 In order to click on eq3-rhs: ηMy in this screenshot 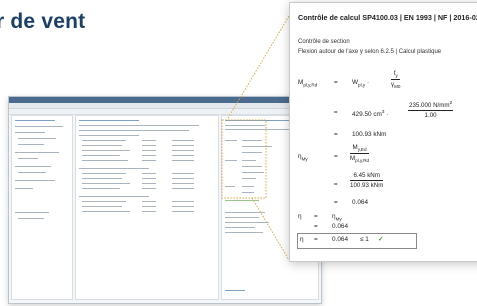, I will do `click(337, 217)`.